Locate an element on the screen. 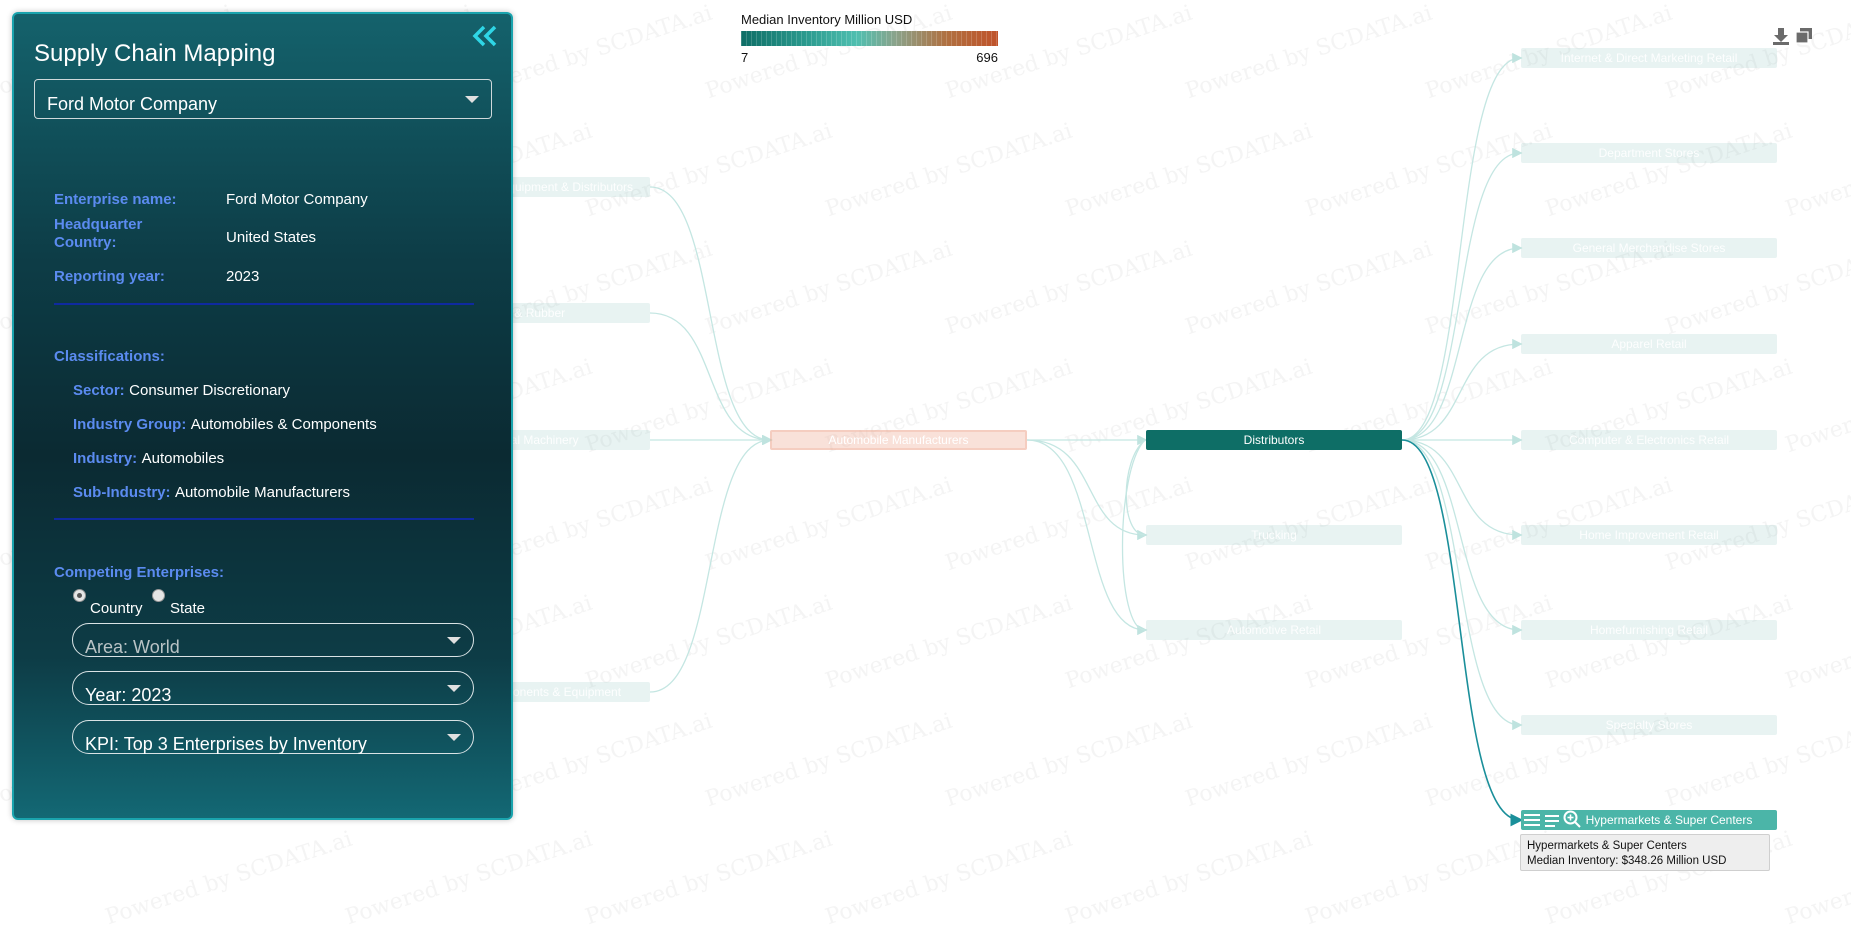  node-automobile-manufacturers: Automobile Manufacturers is located at coordinates (898, 440).